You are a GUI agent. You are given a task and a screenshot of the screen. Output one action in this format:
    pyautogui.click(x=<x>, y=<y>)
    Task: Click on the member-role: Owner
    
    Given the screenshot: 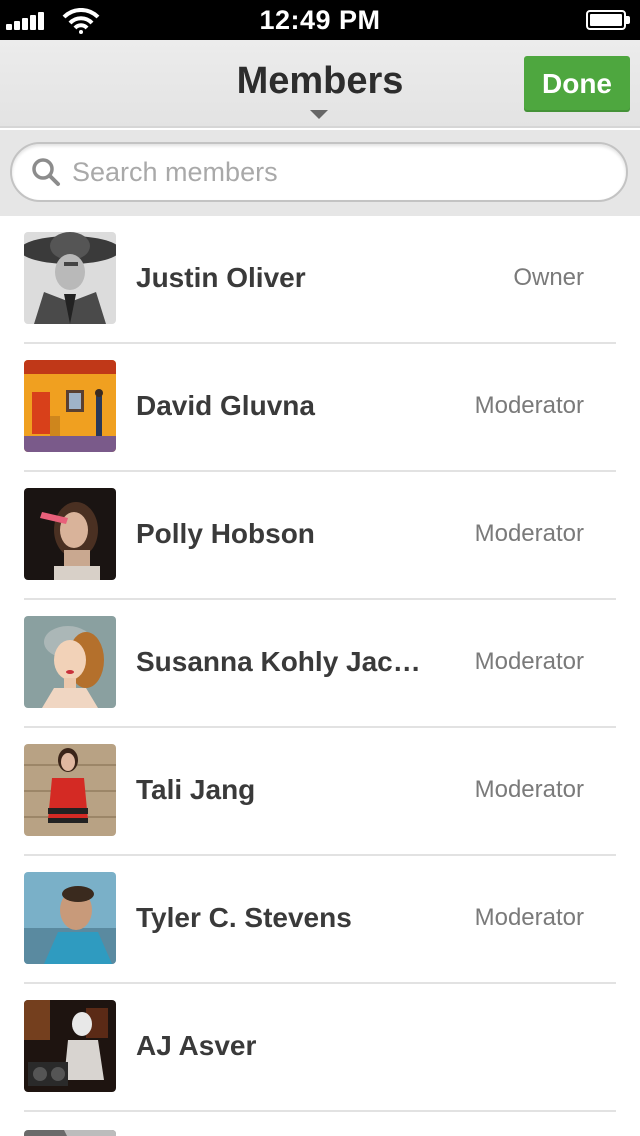 What is the action you would take?
    pyautogui.click(x=548, y=277)
    